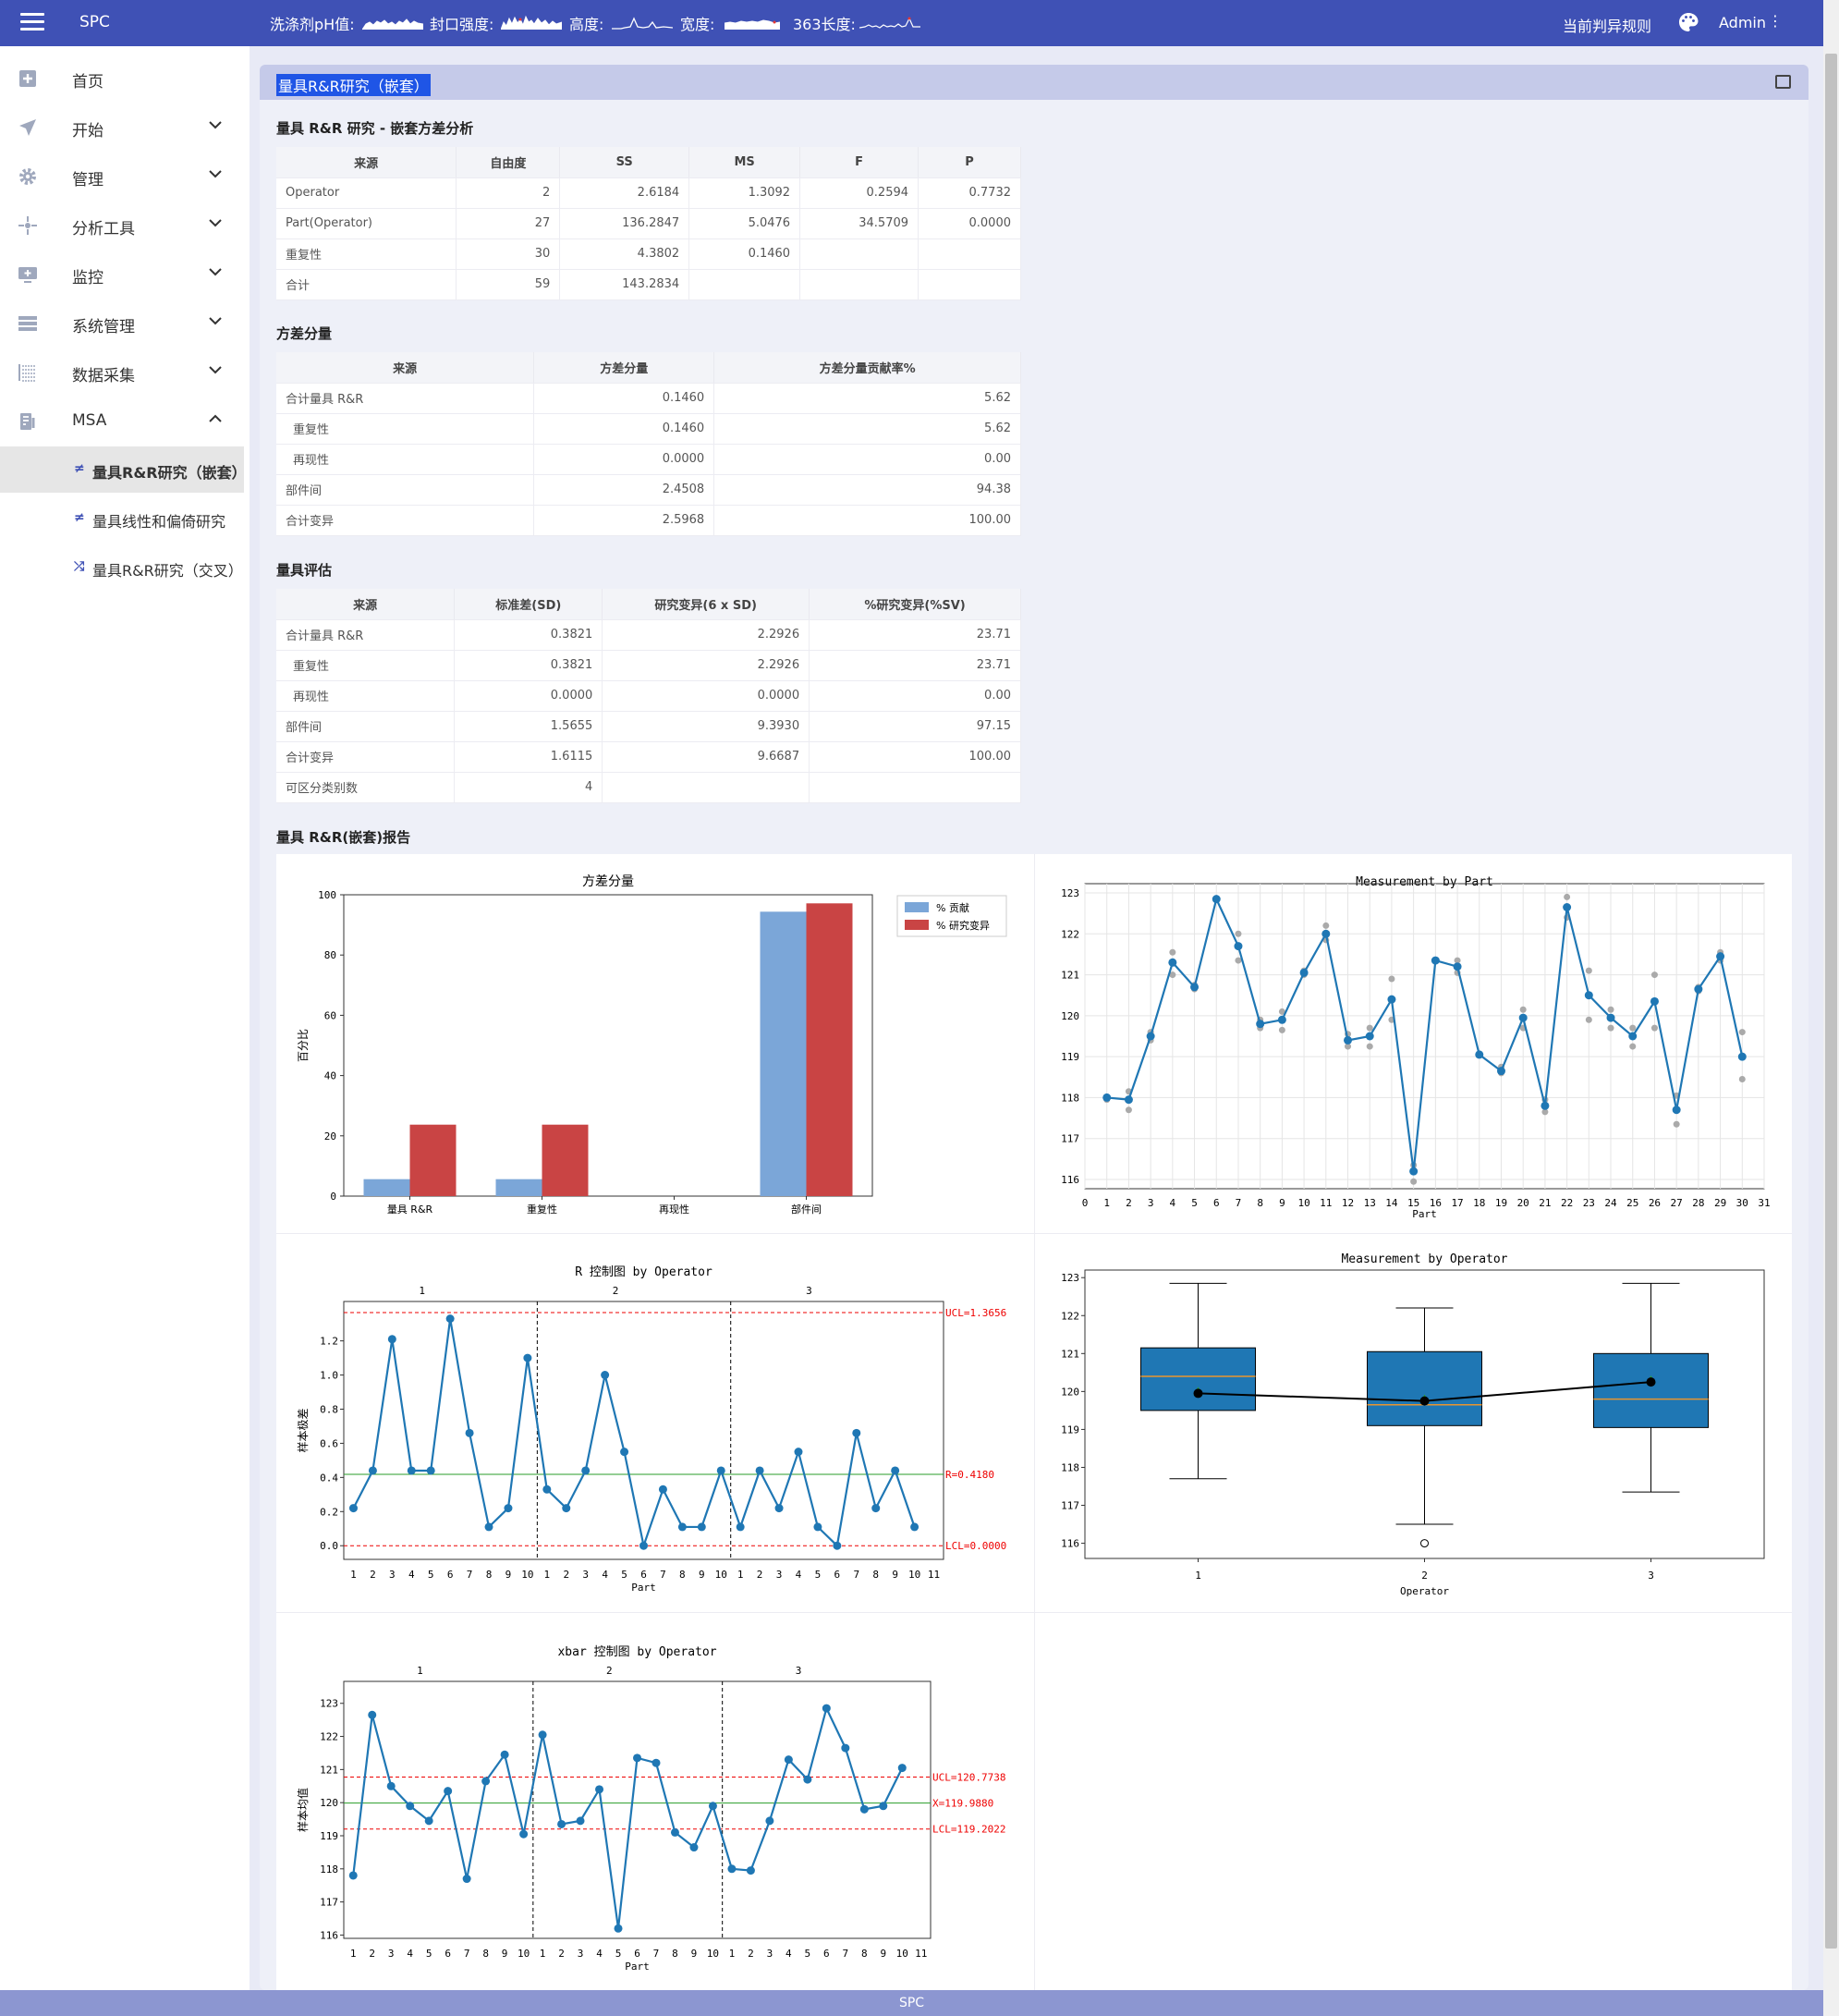 The height and width of the screenshot is (2016, 1839). What do you see at coordinates (405, 490) in the screenshot?
I see `table-cell: 部件间` at bounding box center [405, 490].